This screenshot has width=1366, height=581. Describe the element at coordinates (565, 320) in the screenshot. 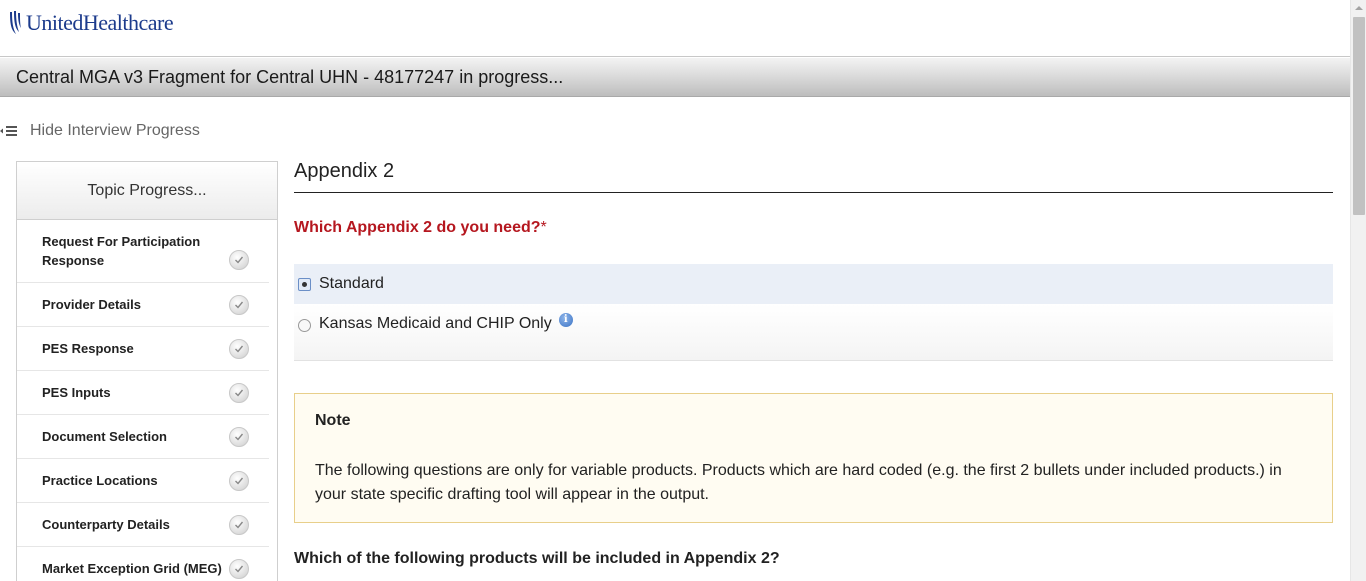

I see `info-icon: i` at that location.